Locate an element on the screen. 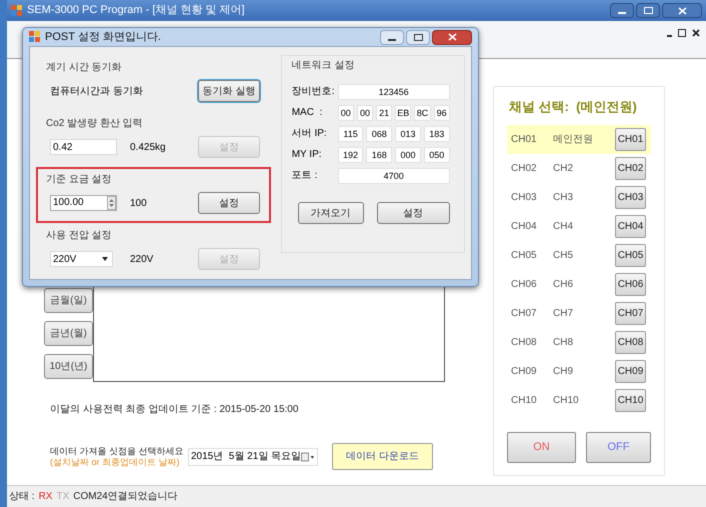 The image size is (706, 507). download-button: 데이터 다운로드 is located at coordinates (382, 456).